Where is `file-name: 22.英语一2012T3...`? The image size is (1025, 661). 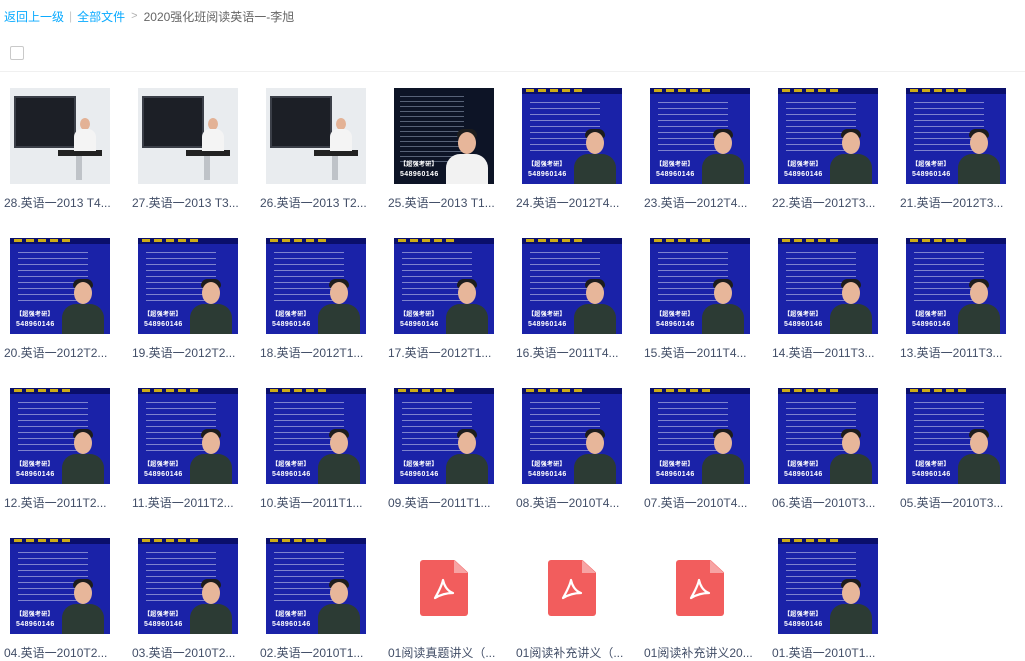 file-name: 22.英语一2012T3... is located at coordinates (830, 202).